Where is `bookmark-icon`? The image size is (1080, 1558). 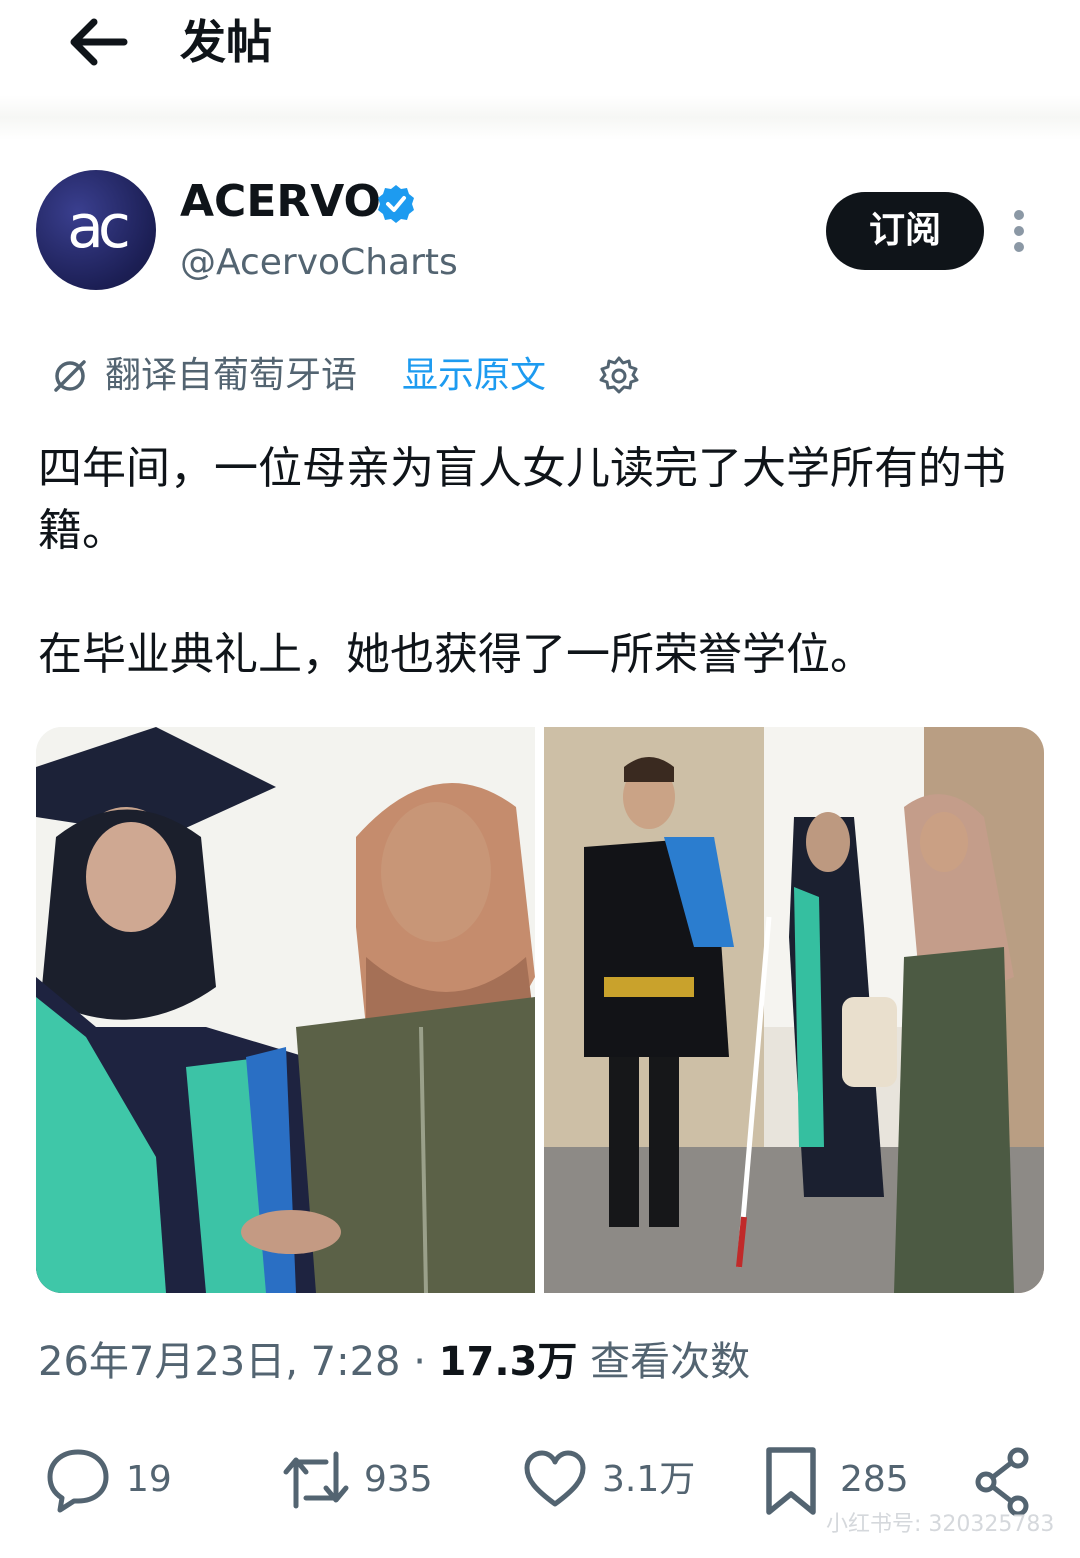 bookmark-icon is located at coordinates (791, 1481).